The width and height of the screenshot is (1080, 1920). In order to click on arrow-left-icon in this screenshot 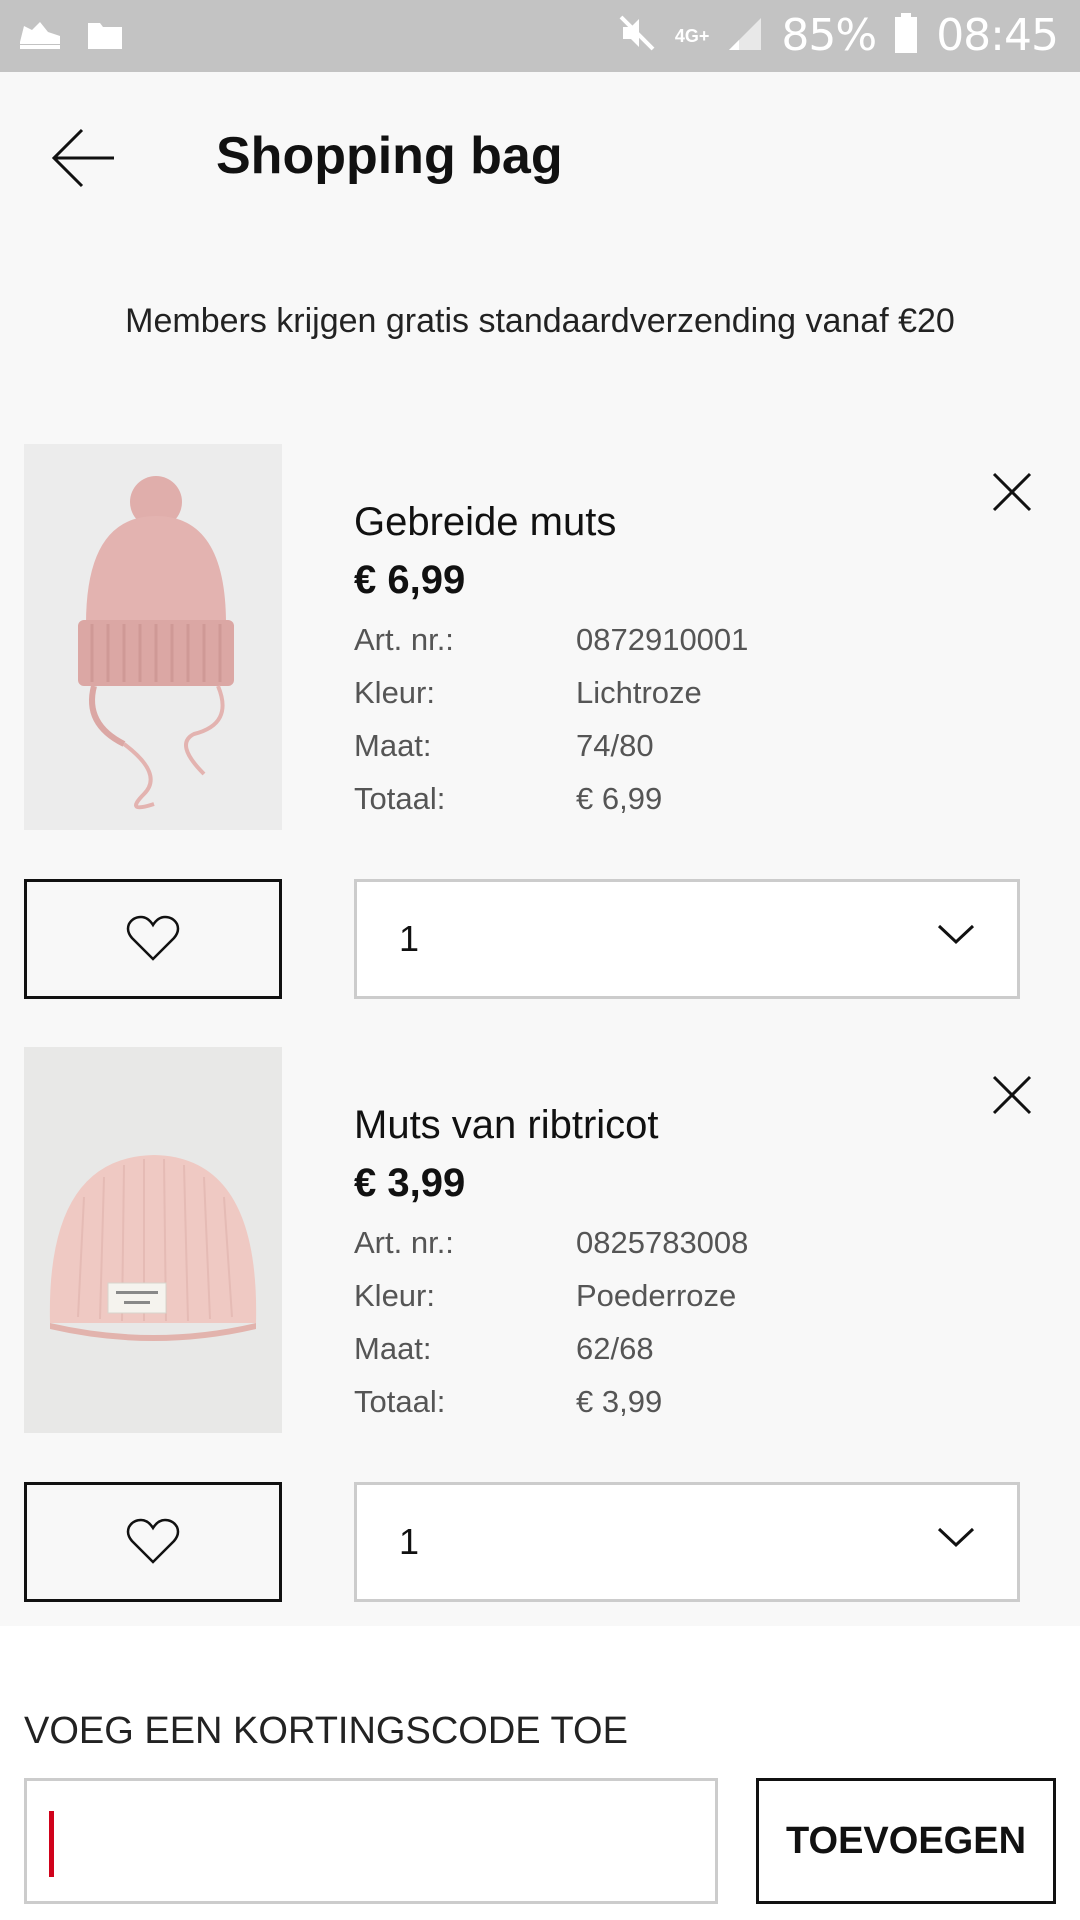, I will do `click(82, 158)`.